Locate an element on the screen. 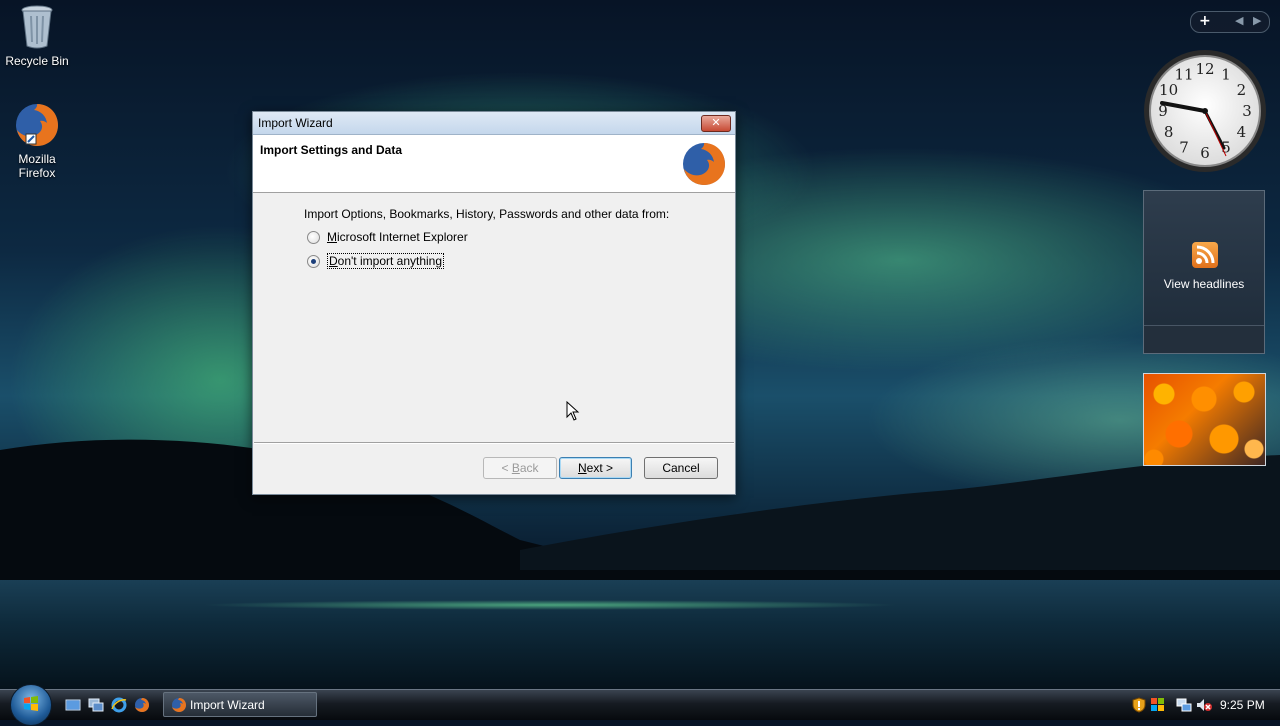  next-page-icon: ▶ is located at coordinates (1257, 20).